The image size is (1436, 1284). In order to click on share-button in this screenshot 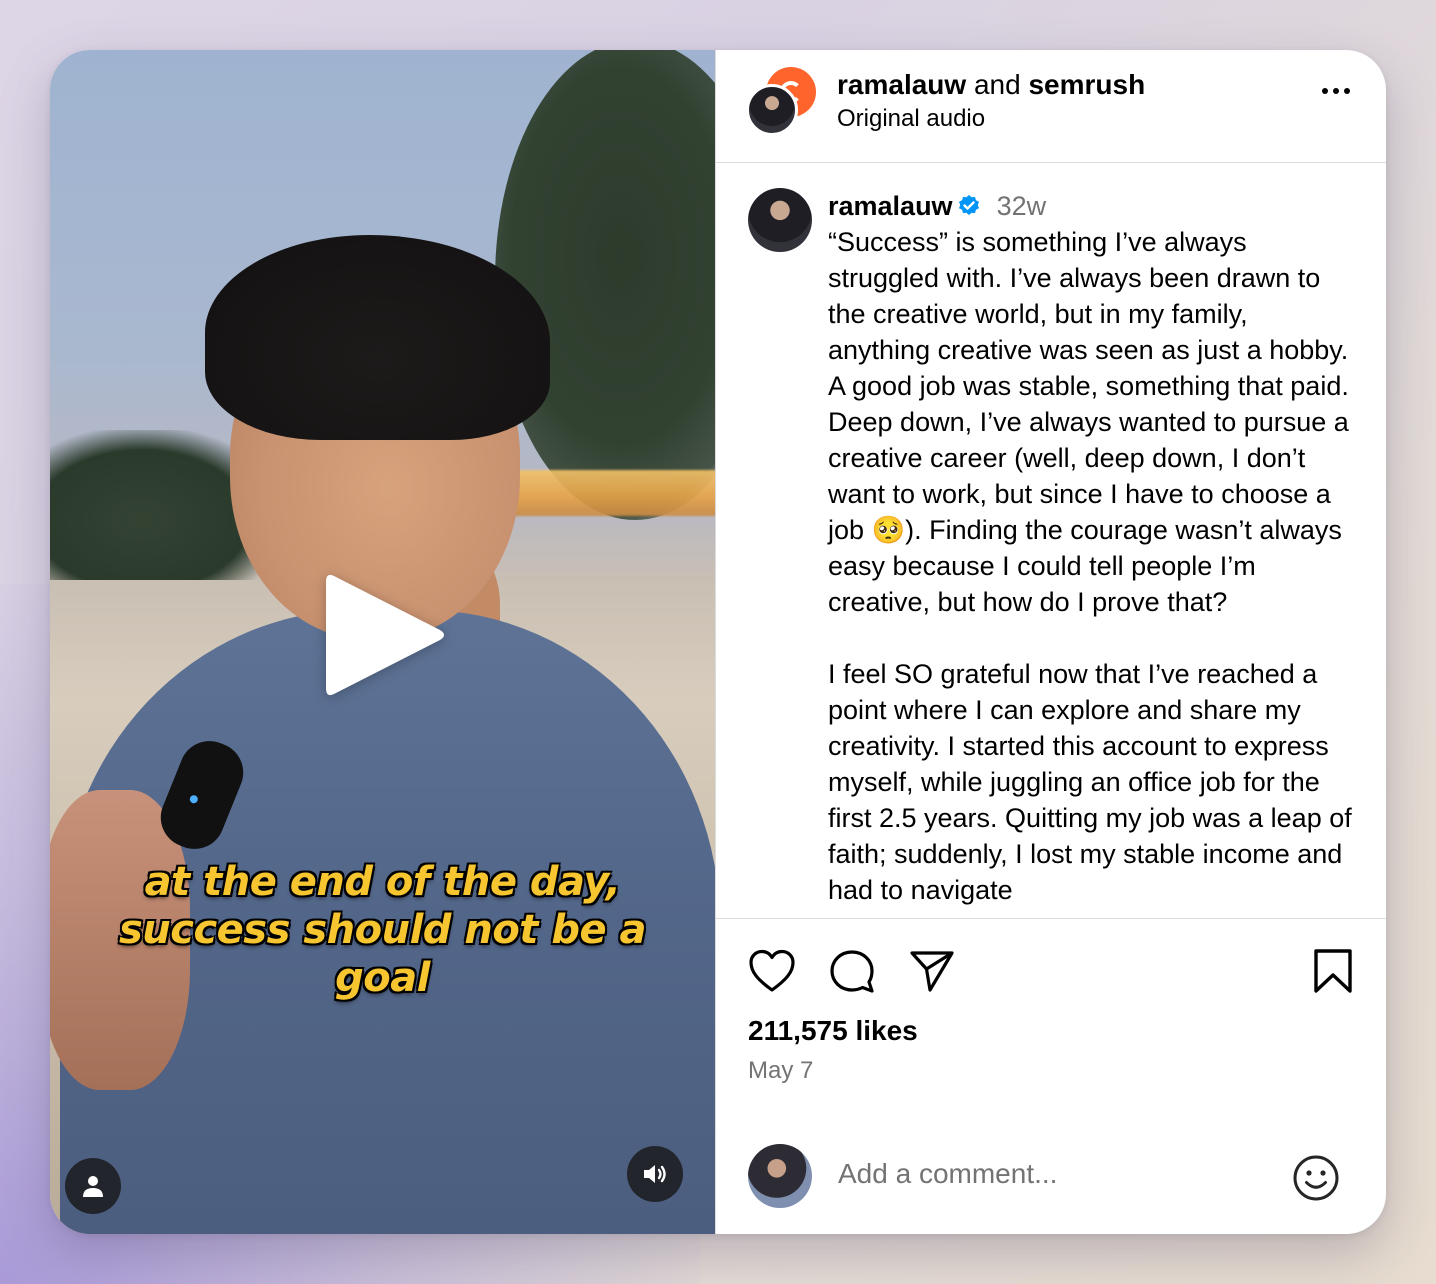, I will do `click(932, 973)`.